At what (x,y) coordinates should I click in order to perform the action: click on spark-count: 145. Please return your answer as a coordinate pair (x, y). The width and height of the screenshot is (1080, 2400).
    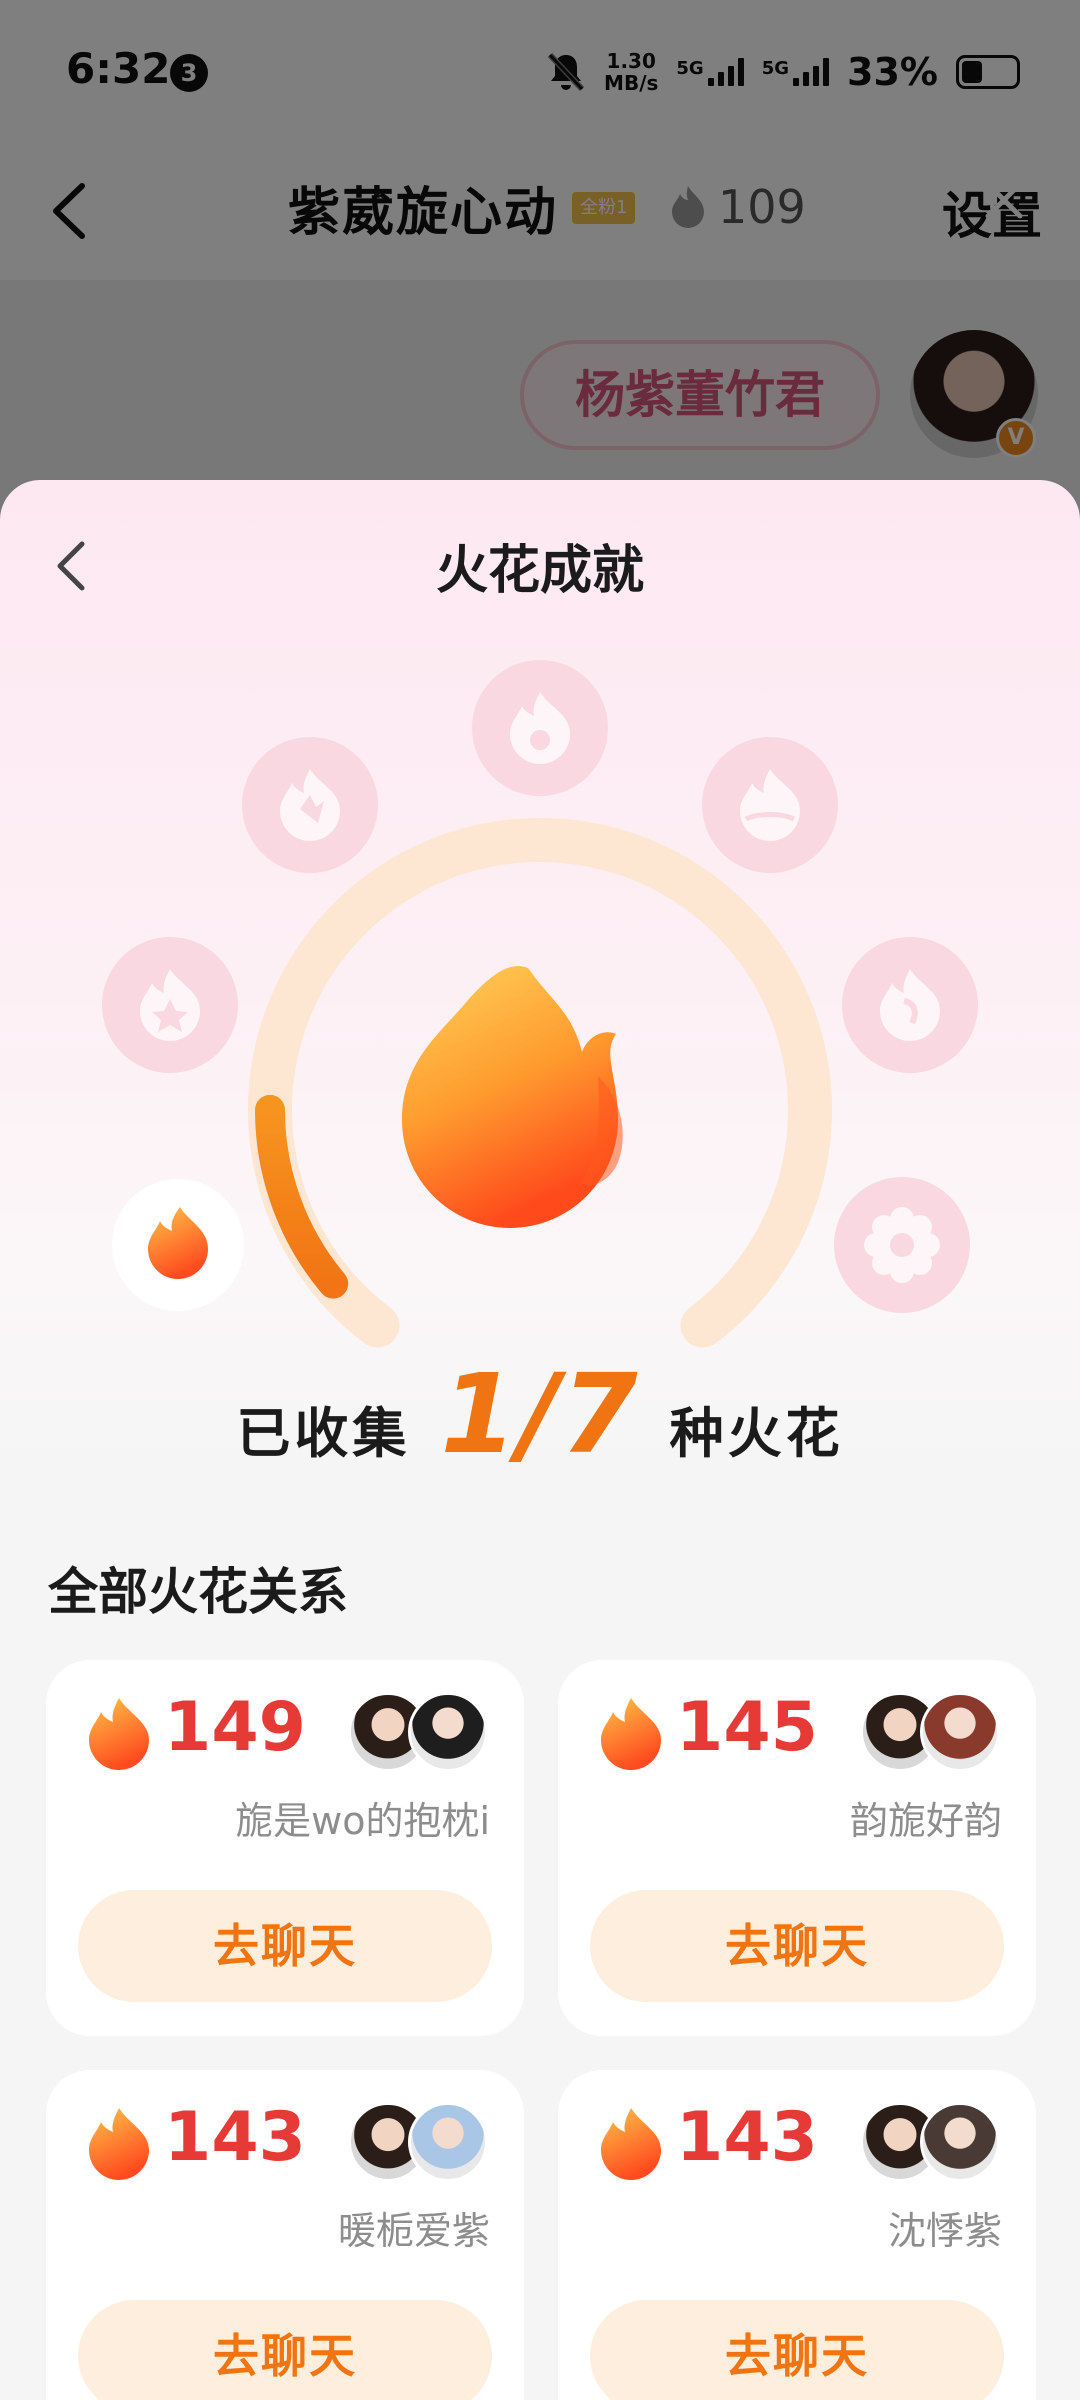
    Looking at the image, I should click on (747, 1727).